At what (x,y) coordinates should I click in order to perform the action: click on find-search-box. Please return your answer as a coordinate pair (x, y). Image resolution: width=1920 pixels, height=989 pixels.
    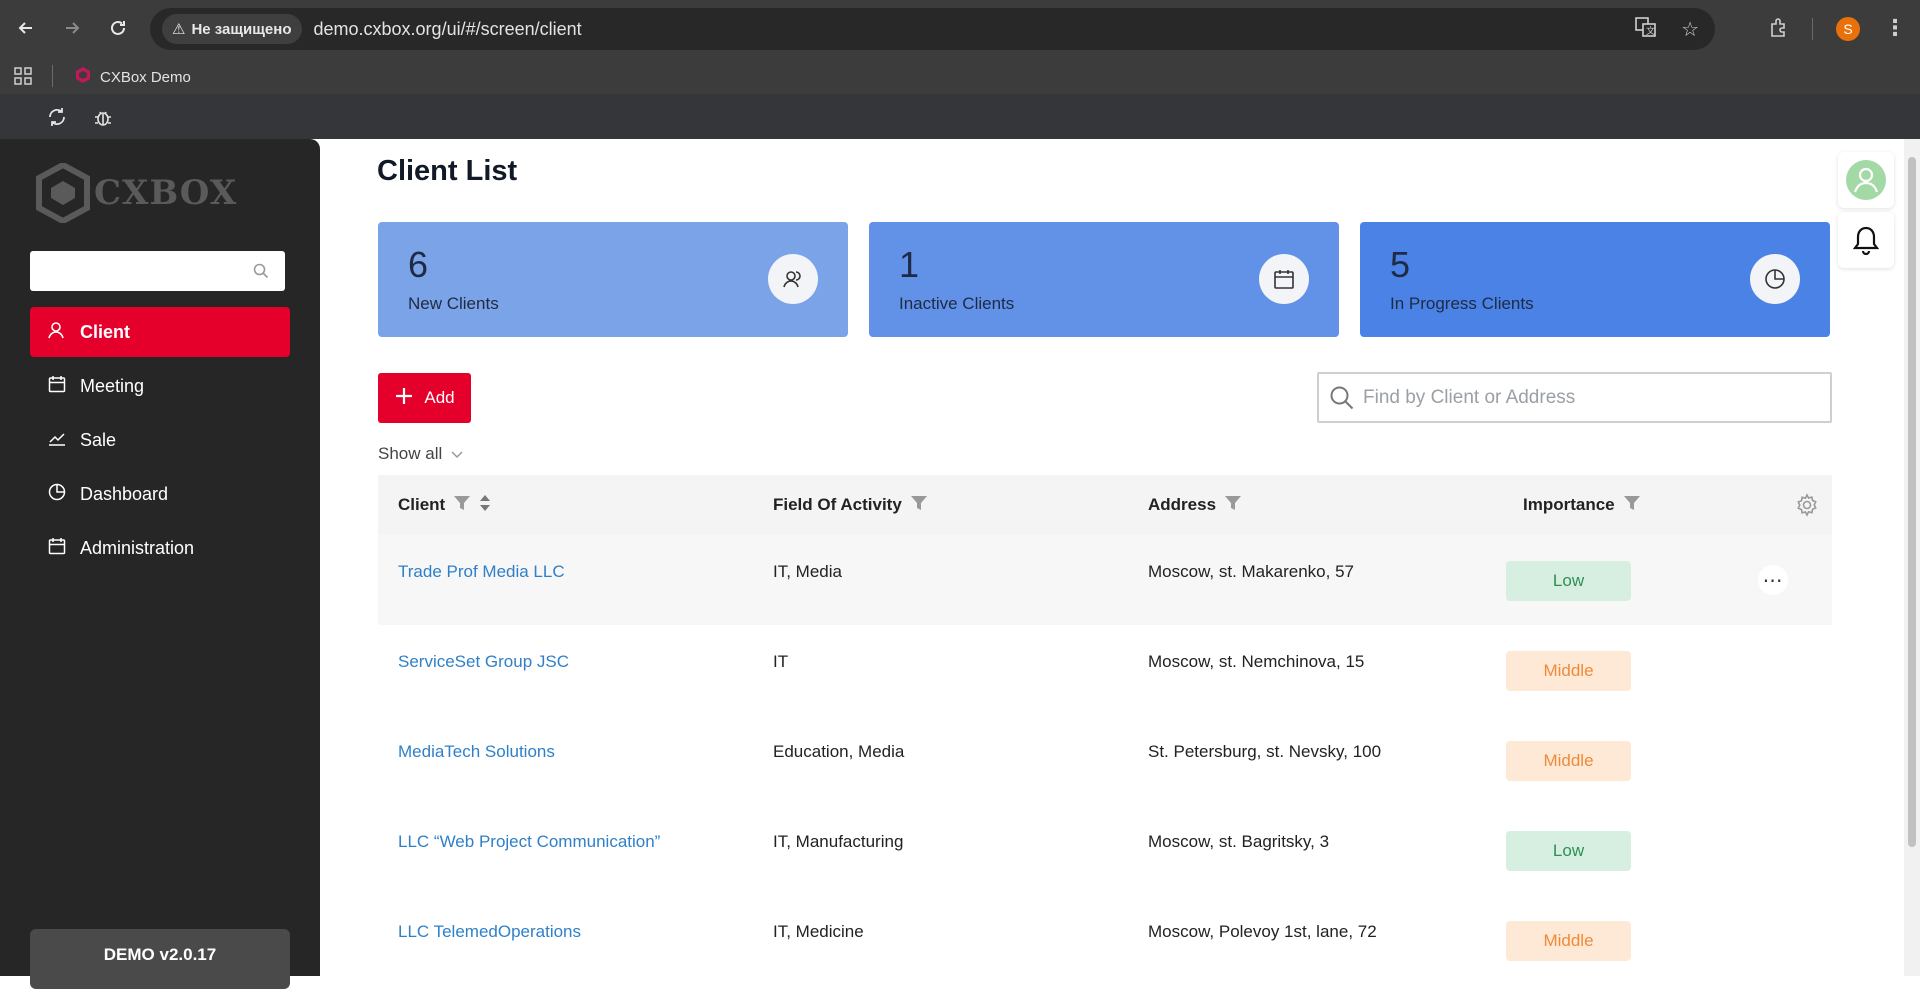
    Looking at the image, I should click on (1574, 397).